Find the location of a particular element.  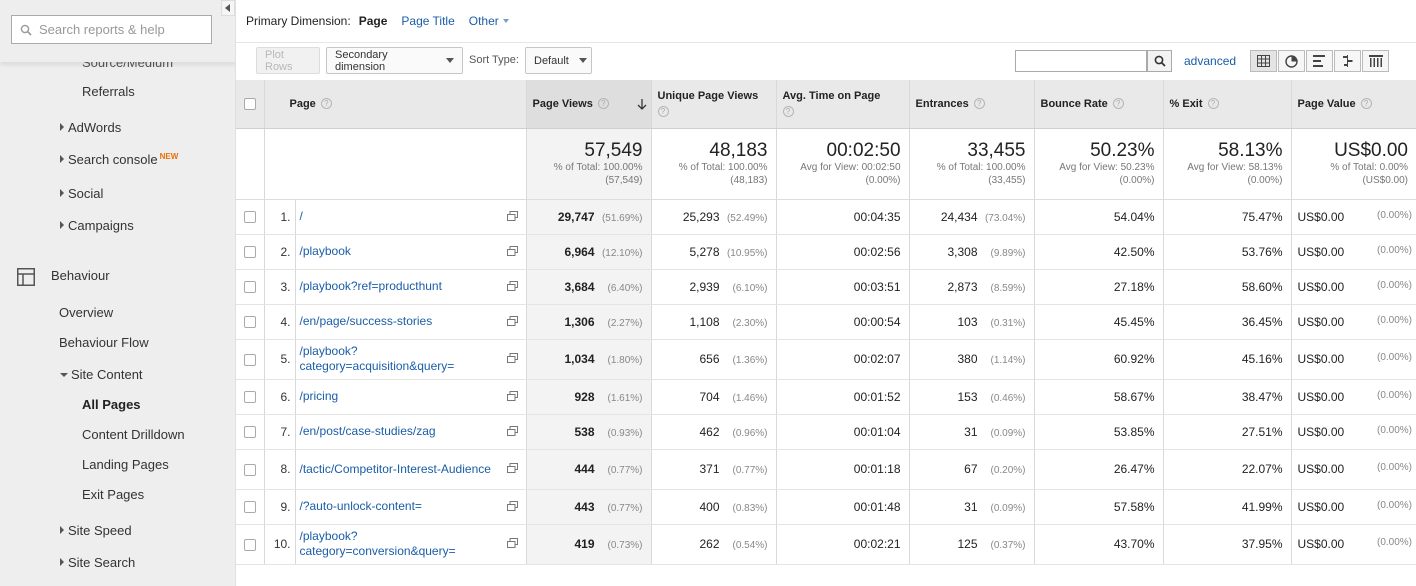

sidebar-item-site-search: Site Search is located at coordinates (97, 562).